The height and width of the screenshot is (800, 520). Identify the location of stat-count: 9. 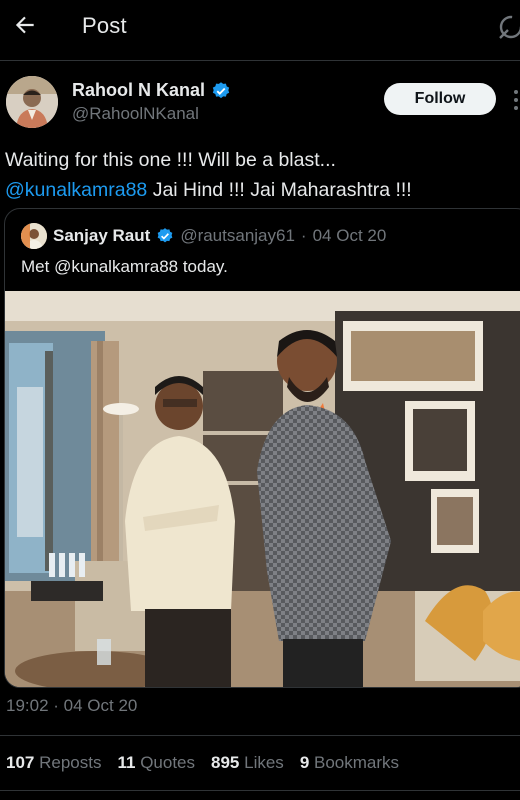
(304, 762).